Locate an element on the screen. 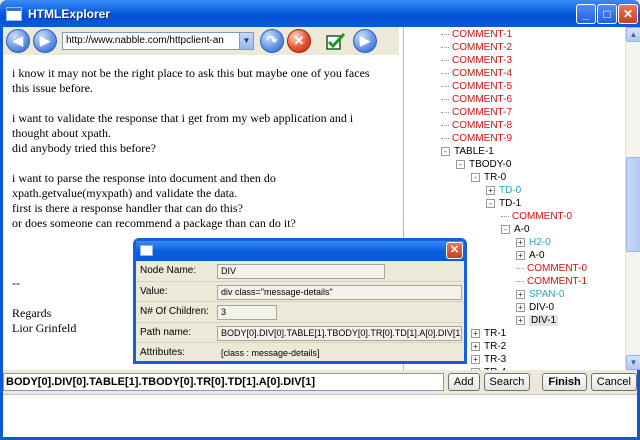 The image size is (640, 440). url-combobox: http://www.nabble.com/httpclient-an ▼ is located at coordinates (158, 41).